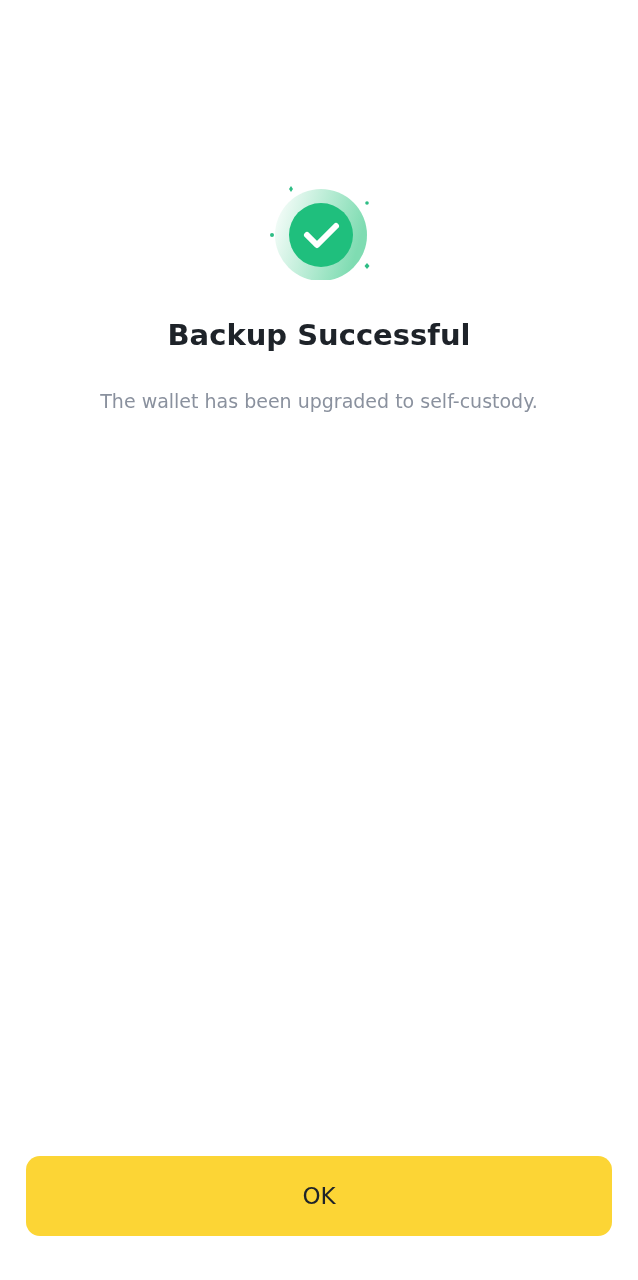 This screenshot has height=1280, width=638. I want to click on success-title: Backup Successful, so click(319, 335).